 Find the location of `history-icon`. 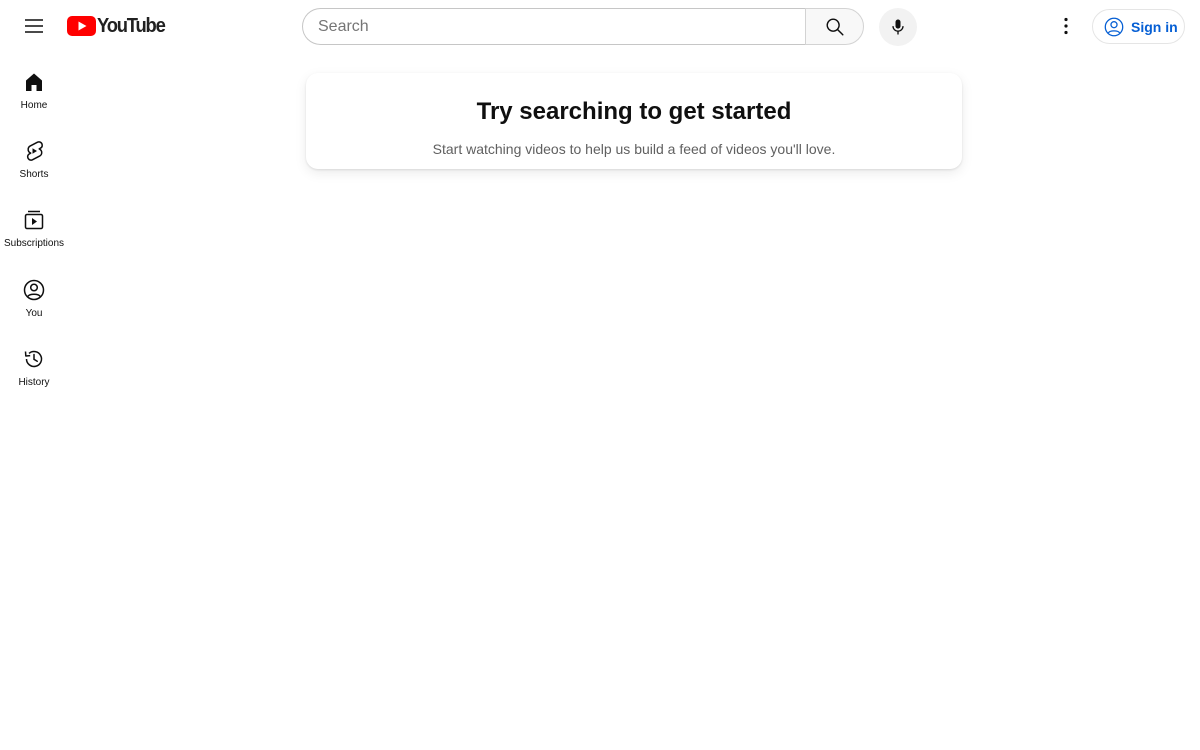

history-icon is located at coordinates (33, 359).